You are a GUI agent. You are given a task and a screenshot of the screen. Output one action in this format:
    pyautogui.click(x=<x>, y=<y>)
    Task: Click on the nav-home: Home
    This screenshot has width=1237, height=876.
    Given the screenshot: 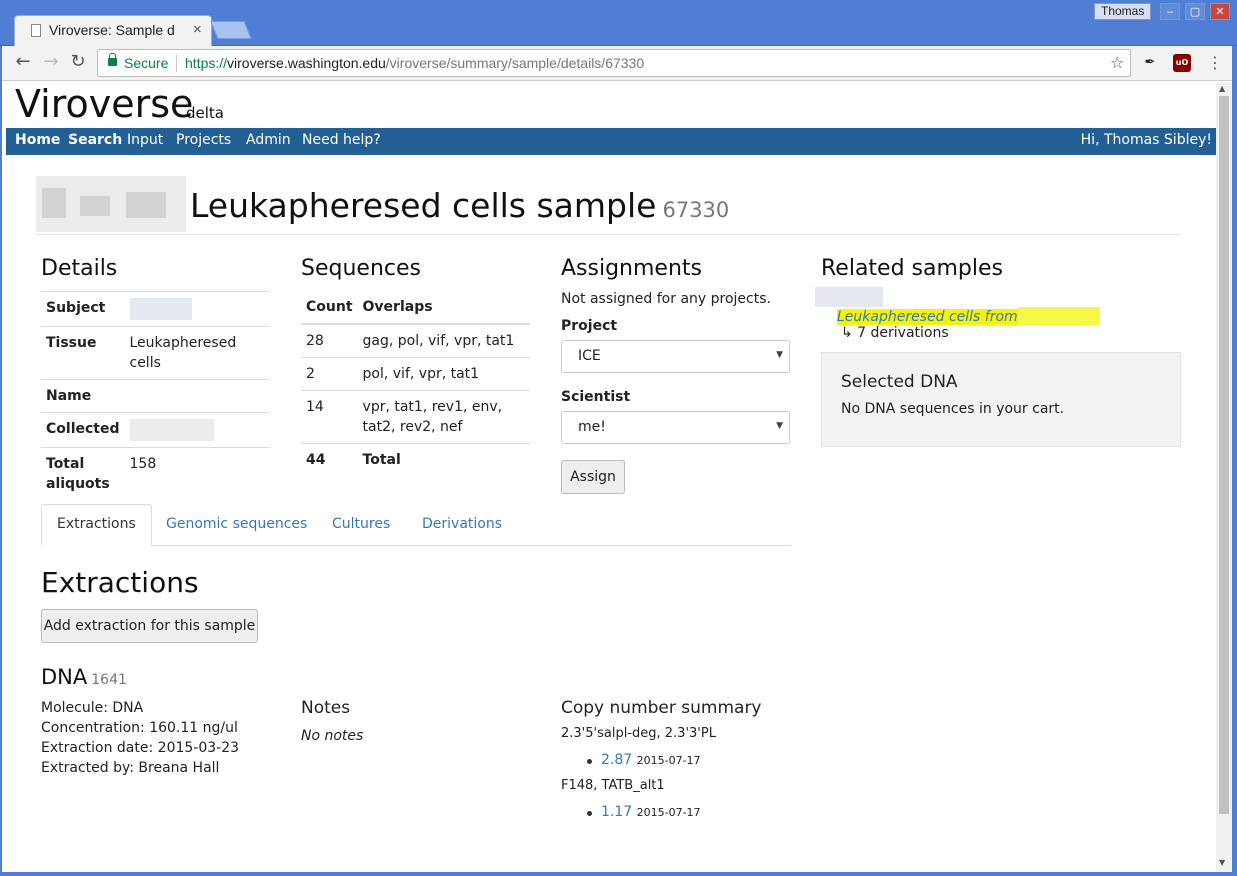 What is the action you would take?
    pyautogui.click(x=37, y=140)
    